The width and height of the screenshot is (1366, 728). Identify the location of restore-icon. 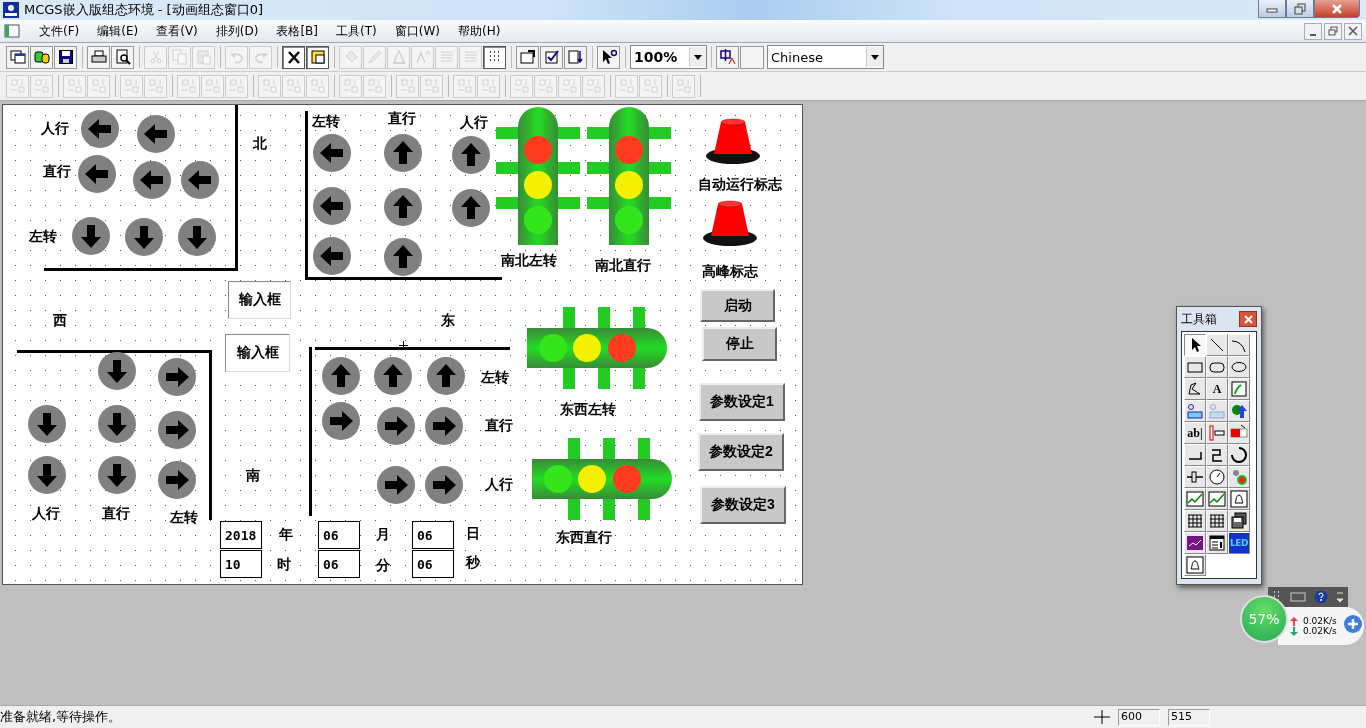
(1333, 31).